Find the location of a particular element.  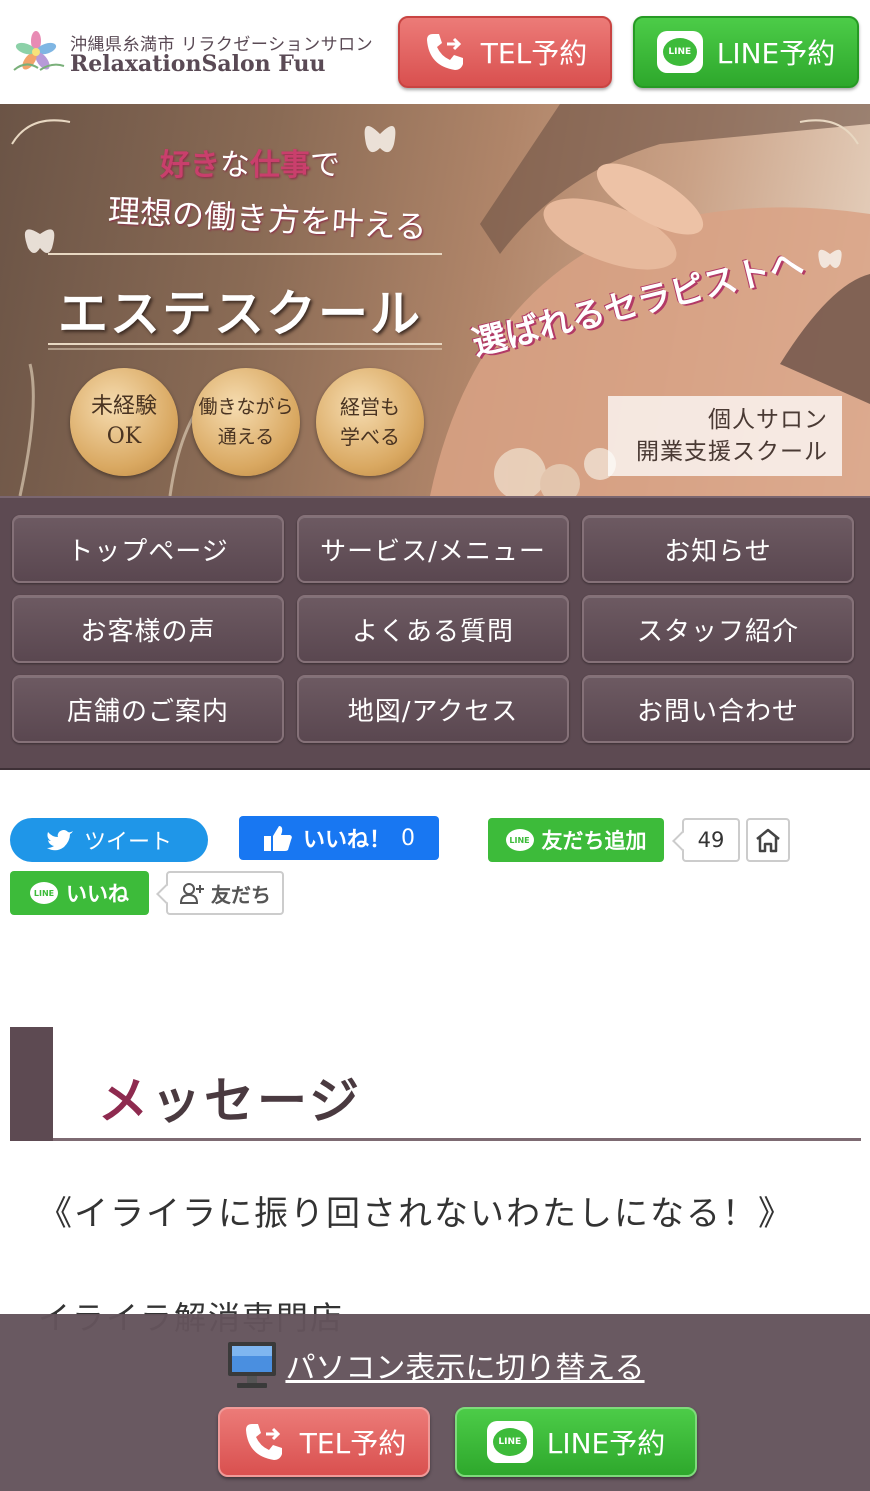

facebook-like-button: いいね！ 0 is located at coordinates (339, 838).